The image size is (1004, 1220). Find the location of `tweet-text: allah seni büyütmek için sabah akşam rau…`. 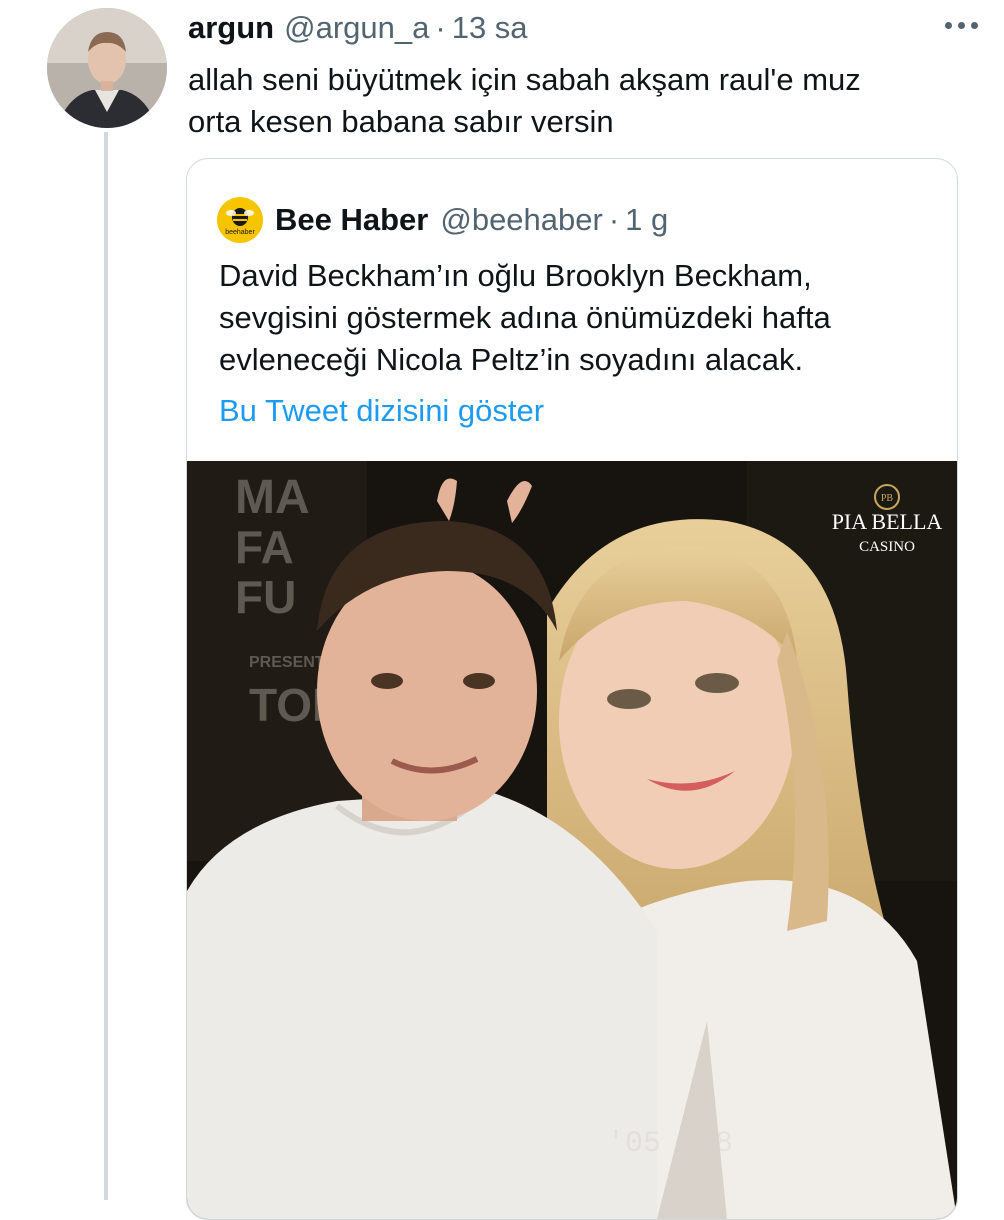

tweet-text: allah seni büyütmek için sabah akşam rau… is located at coordinates (578, 101).